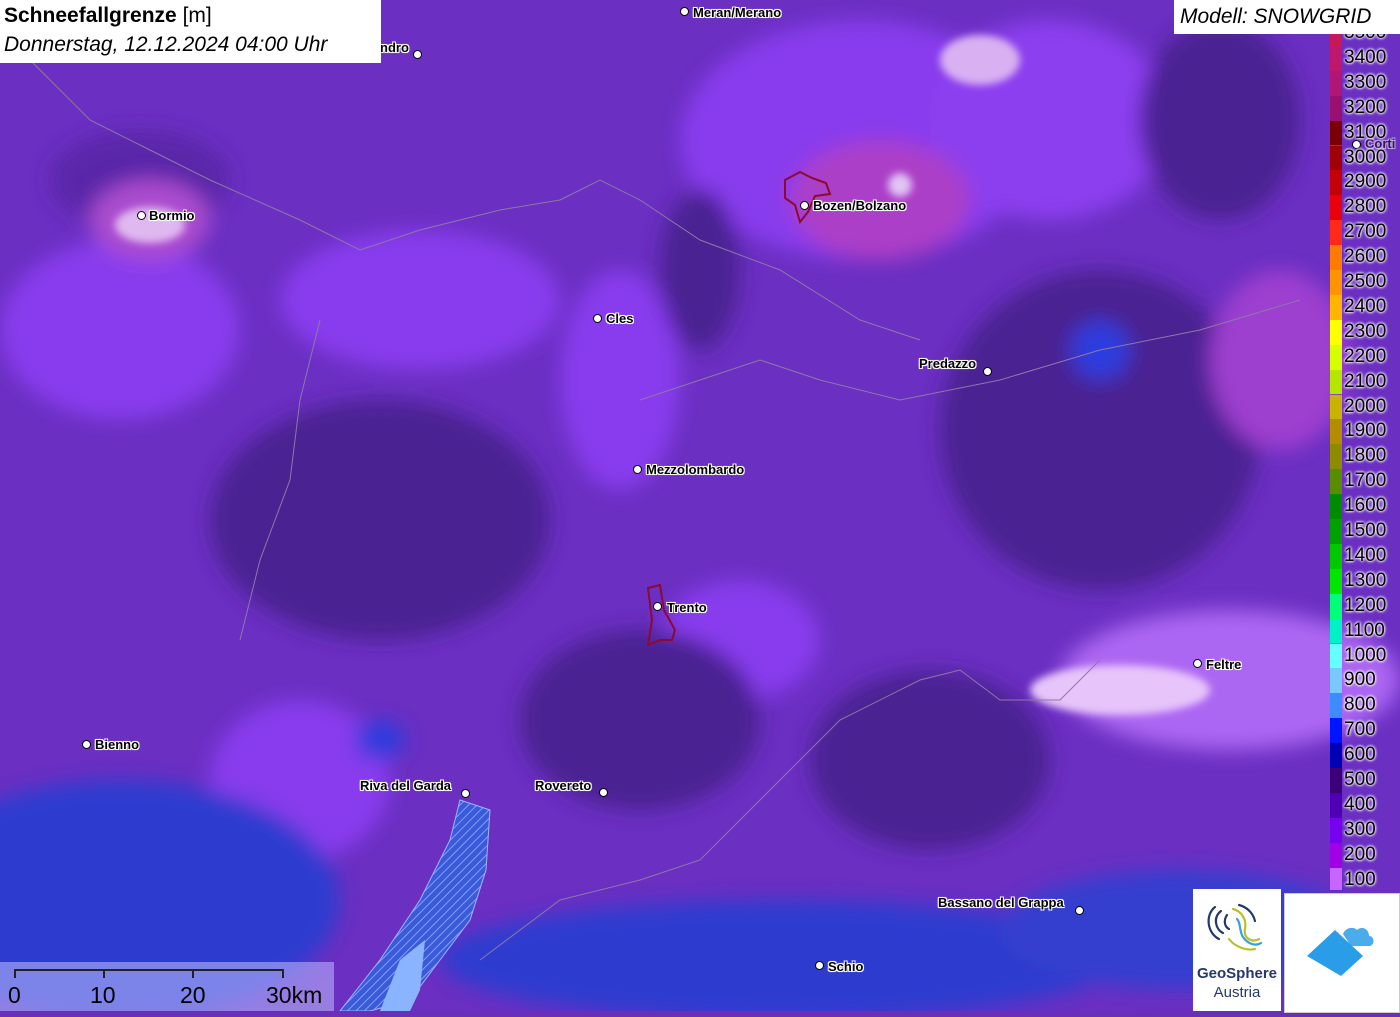 This screenshot has height=1017, width=1400. I want to click on city-label-rovereto: Rovereto, so click(563, 785).